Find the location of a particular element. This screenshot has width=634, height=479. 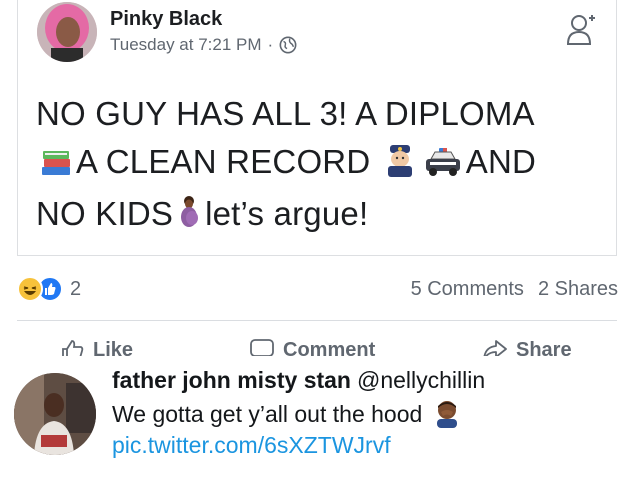

actions-divider is located at coordinates (317, 320).